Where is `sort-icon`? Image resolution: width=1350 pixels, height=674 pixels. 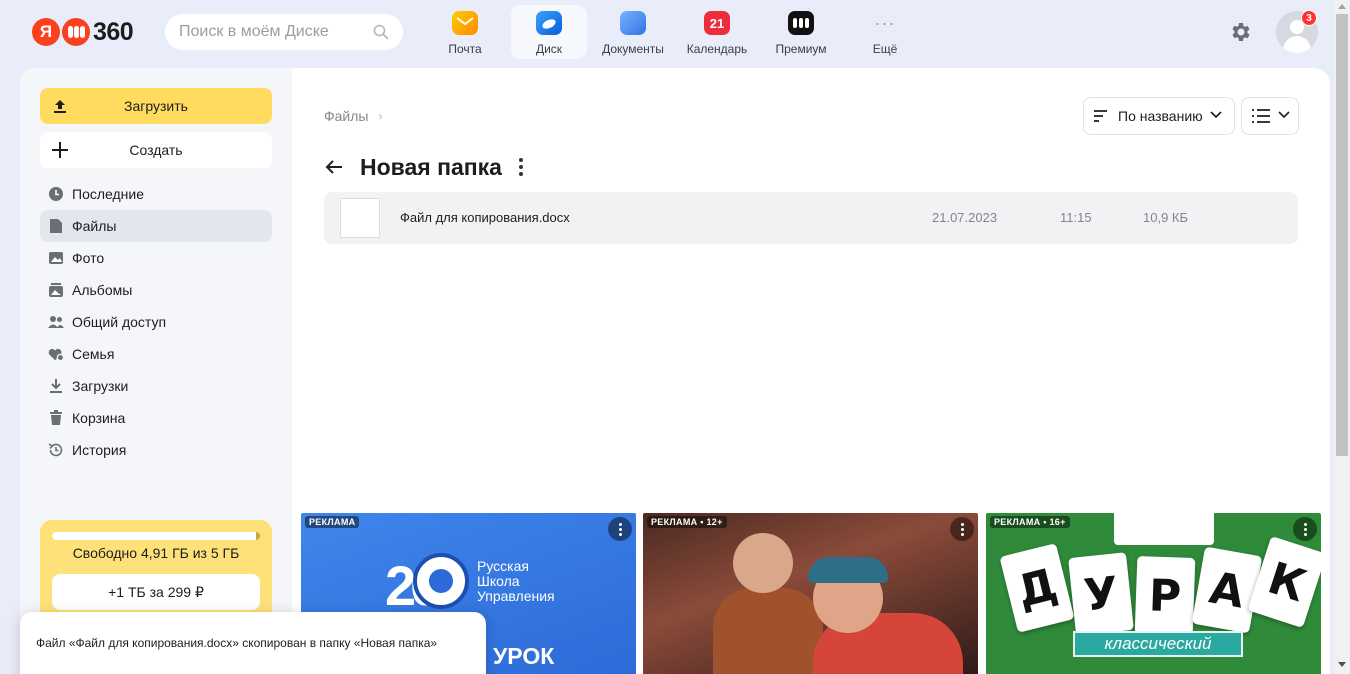
sort-icon is located at coordinates (1100, 116).